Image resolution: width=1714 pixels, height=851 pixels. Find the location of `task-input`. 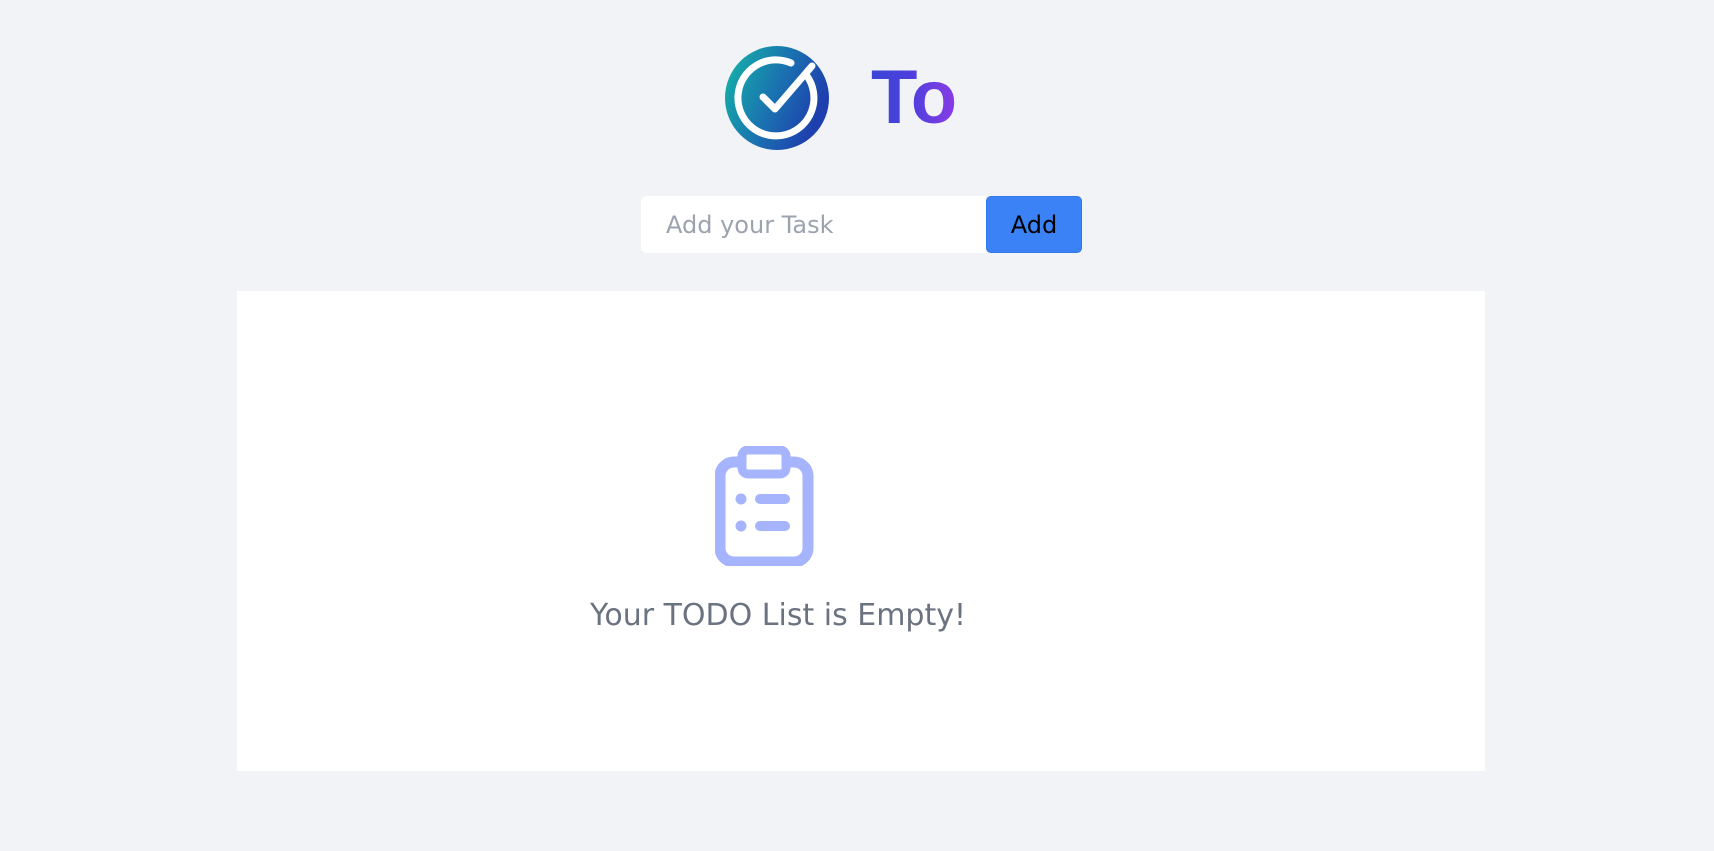

task-input is located at coordinates (813, 224).